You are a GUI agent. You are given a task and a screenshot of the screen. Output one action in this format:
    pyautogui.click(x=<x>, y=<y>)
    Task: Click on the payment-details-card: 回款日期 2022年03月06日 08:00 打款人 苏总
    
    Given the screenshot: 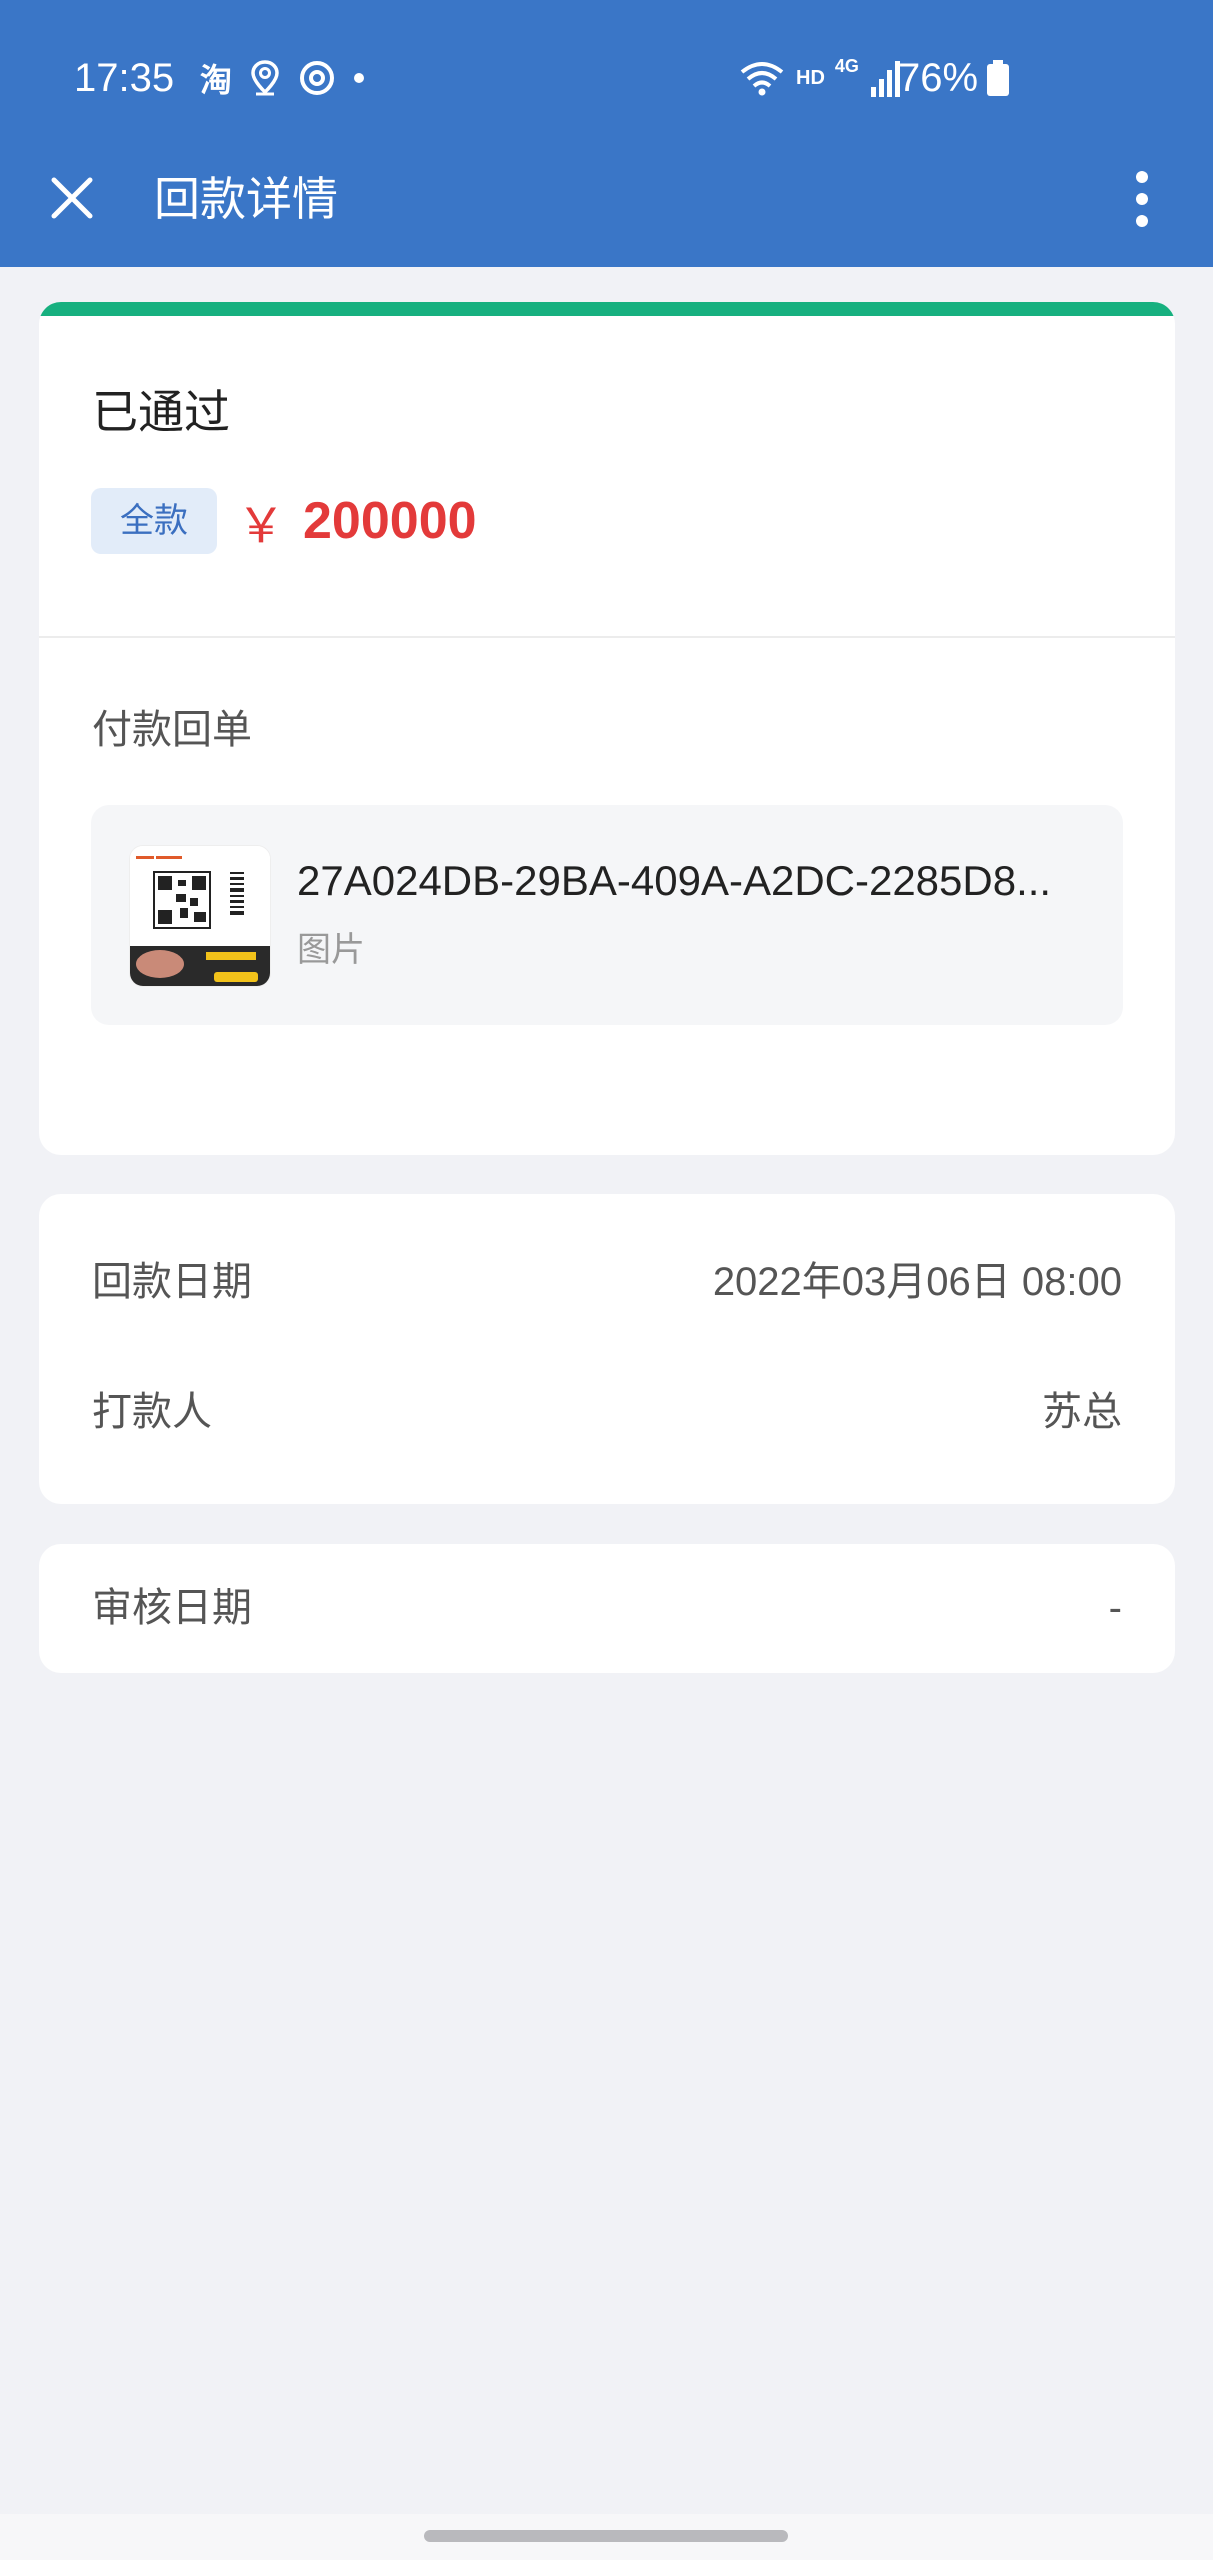 What is the action you would take?
    pyautogui.click(x=607, y=1349)
    